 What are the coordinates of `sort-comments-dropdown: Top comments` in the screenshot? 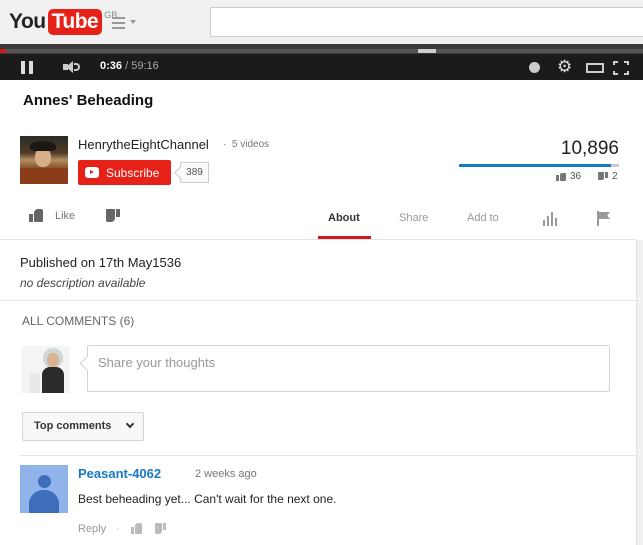 It's located at (83, 426).